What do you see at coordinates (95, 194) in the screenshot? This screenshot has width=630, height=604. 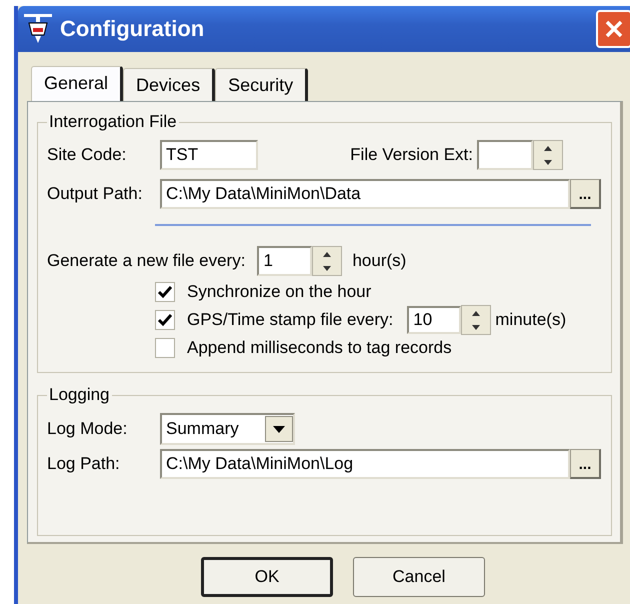 I see `field-label: Output Path:` at bounding box center [95, 194].